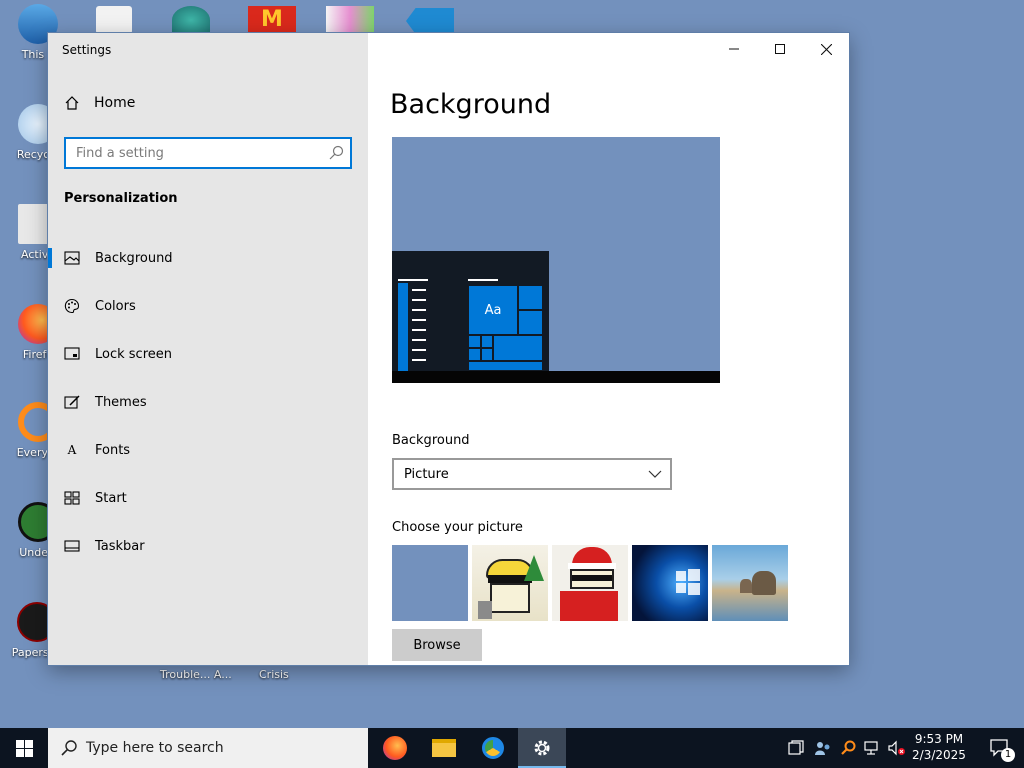 The image size is (1024, 768). I want to click on notification-count-badge: 1, so click(1008, 755).